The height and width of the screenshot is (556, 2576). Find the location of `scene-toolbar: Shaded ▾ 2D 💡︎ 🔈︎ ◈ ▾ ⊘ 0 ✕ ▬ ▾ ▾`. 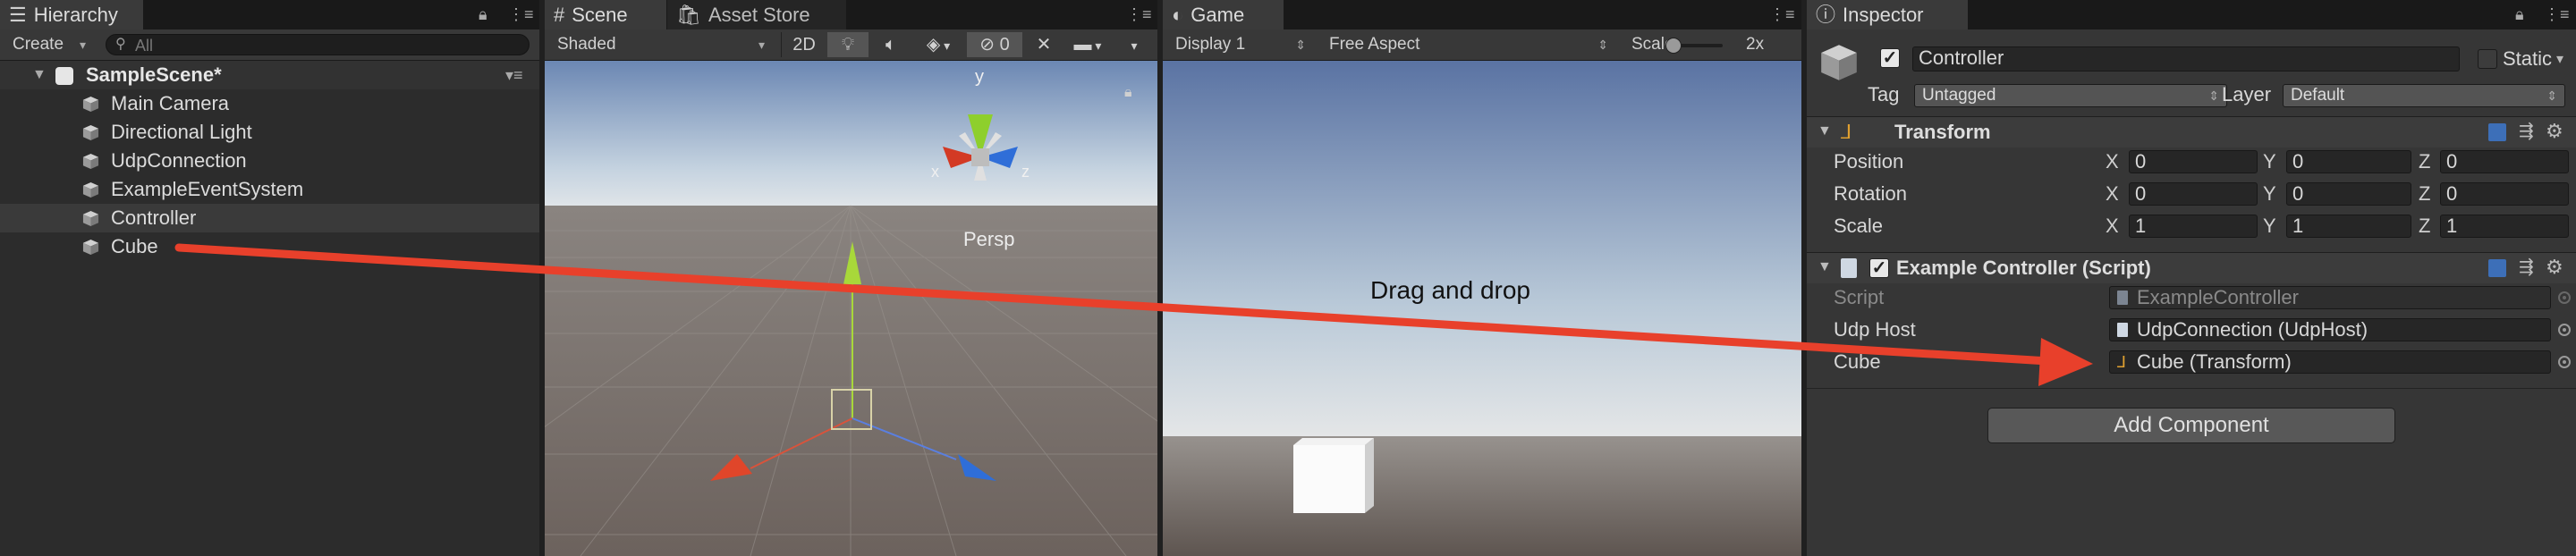

scene-toolbar: Shaded ▾ 2D 💡︎ 🔈︎ ◈ ▾ ⊘ 0 ✕ ▬ ▾ ▾ is located at coordinates (851, 45).